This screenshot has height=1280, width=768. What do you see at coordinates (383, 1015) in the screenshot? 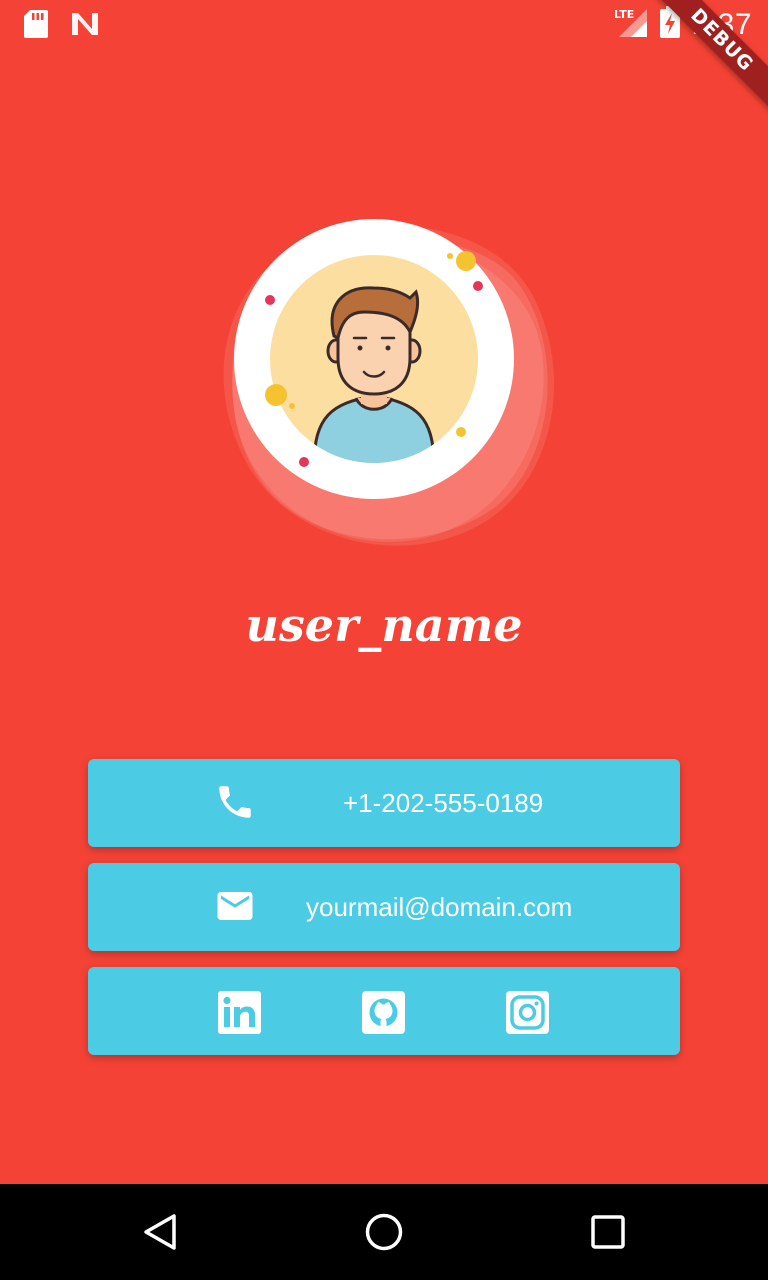
I see `github-icon` at bounding box center [383, 1015].